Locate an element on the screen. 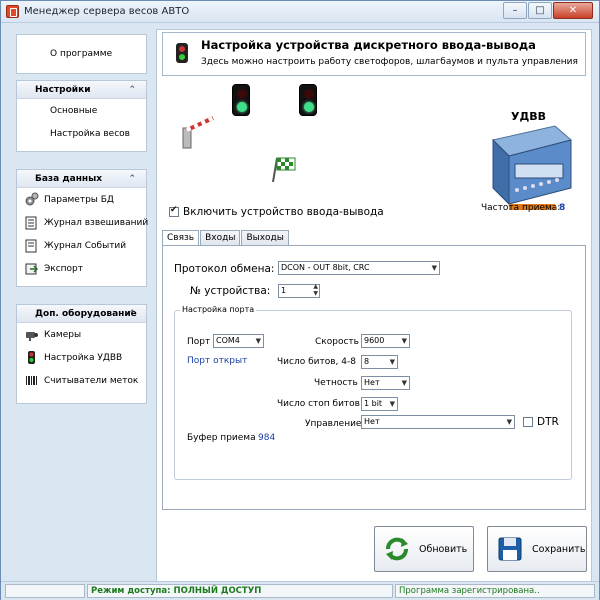 Image resolution: width=600 pixels, height=600 pixels. flow-control-select: Нет ▼ is located at coordinates (438, 422).